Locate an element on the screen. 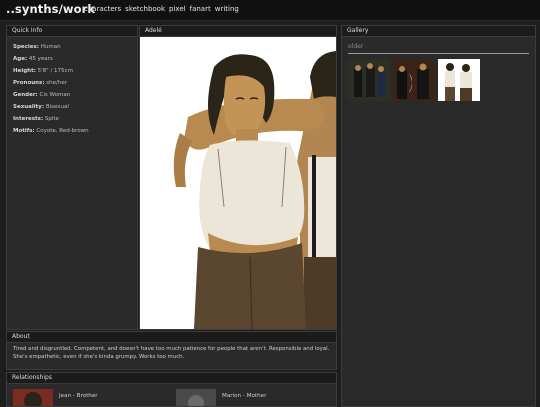 The image size is (540, 407). info-motifs: Motifs: Coyote, Red-brown is located at coordinates (75, 131).